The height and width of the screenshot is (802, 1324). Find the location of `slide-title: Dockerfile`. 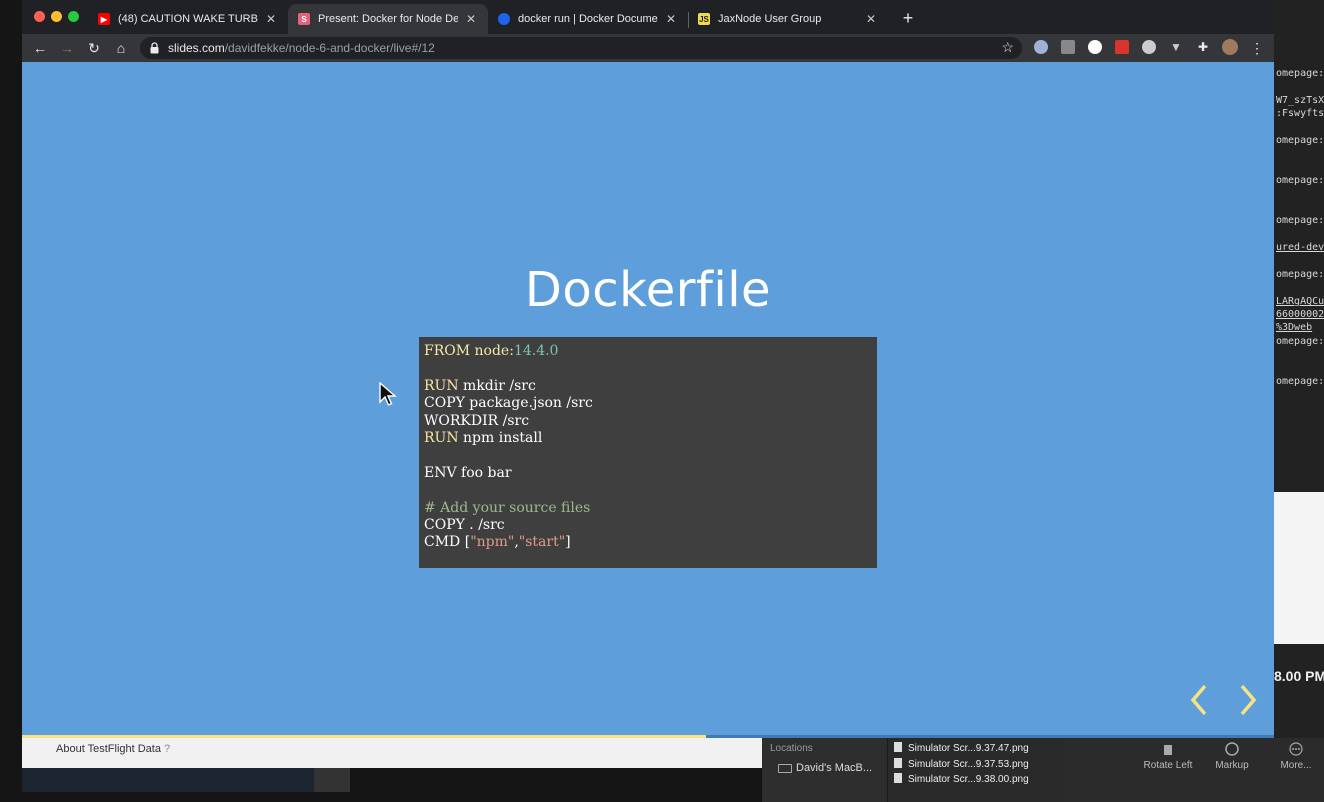

slide-title: Dockerfile is located at coordinates (648, 290).